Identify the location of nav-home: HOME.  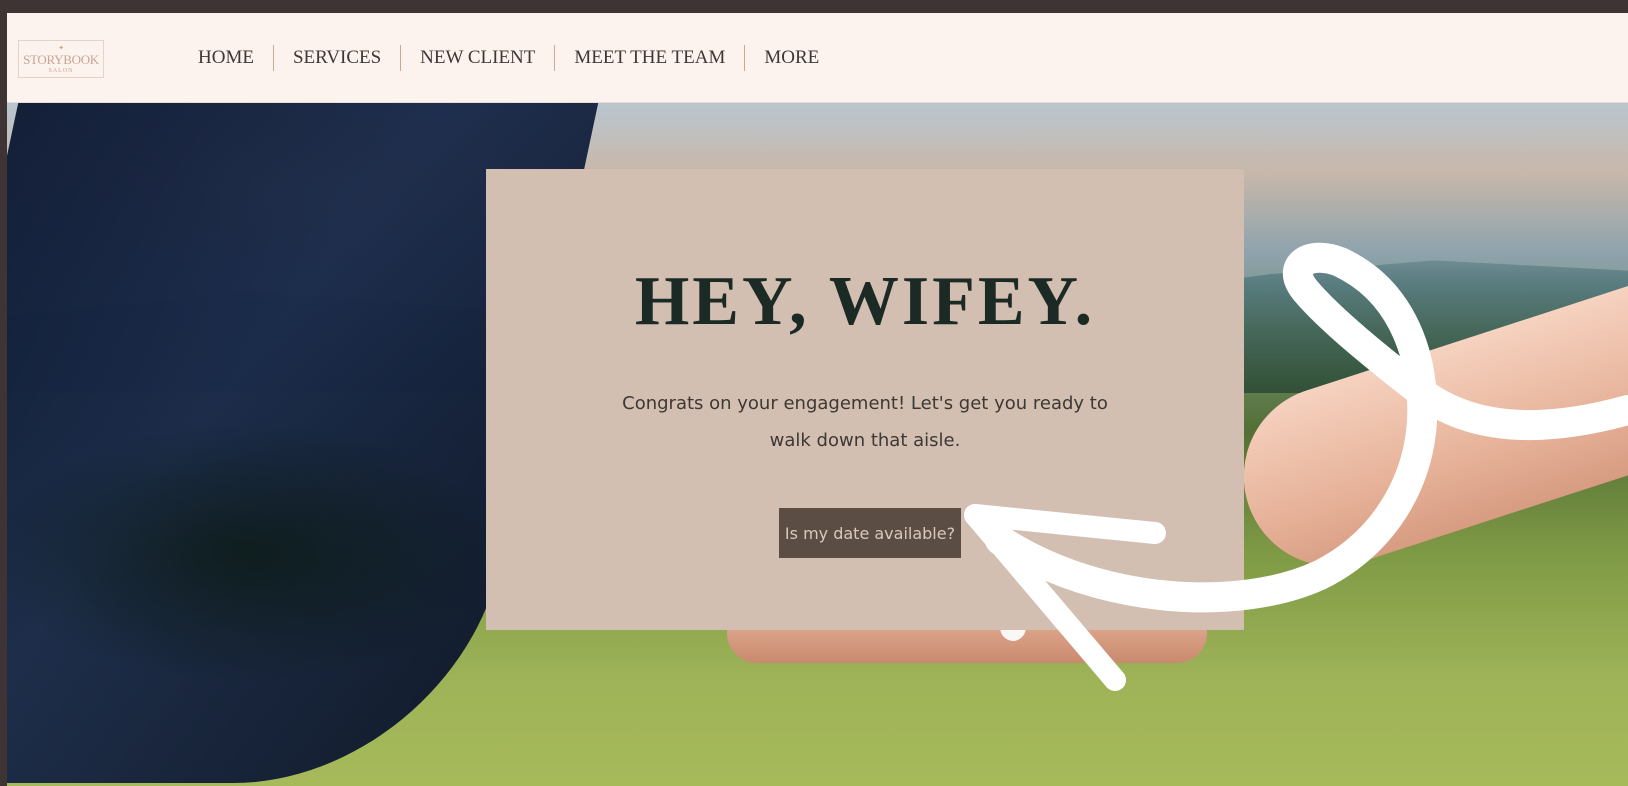
(226, 58).